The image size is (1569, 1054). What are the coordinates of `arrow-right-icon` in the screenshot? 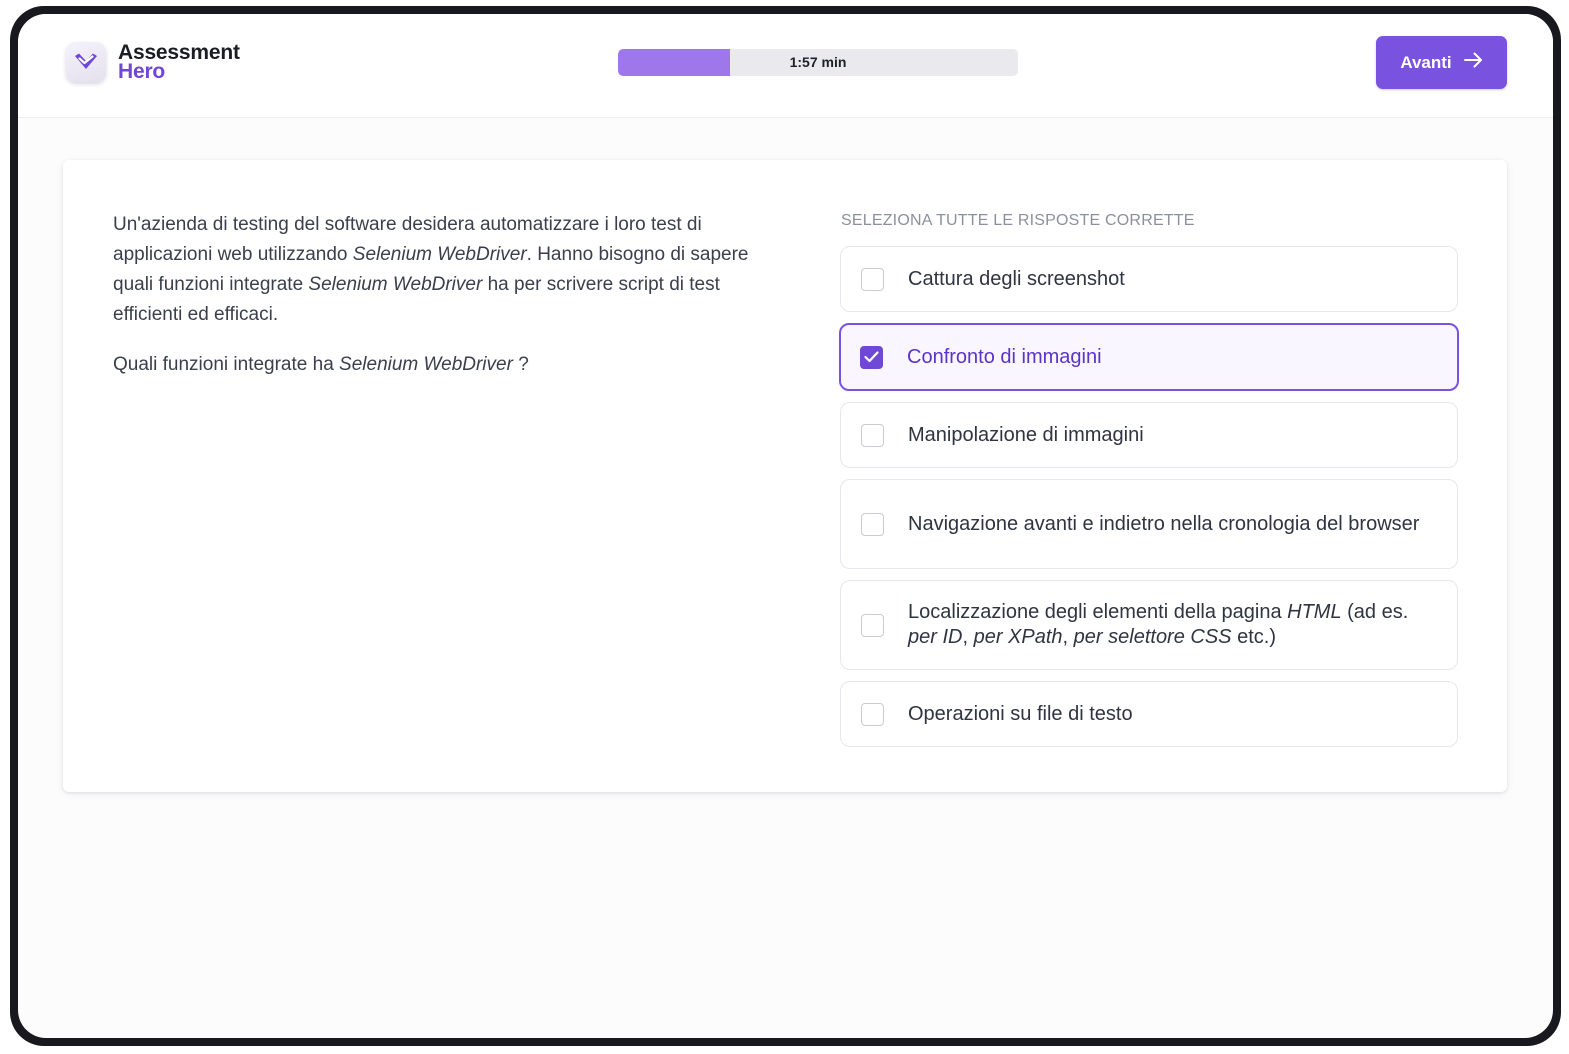 It's located at (1473, 62).